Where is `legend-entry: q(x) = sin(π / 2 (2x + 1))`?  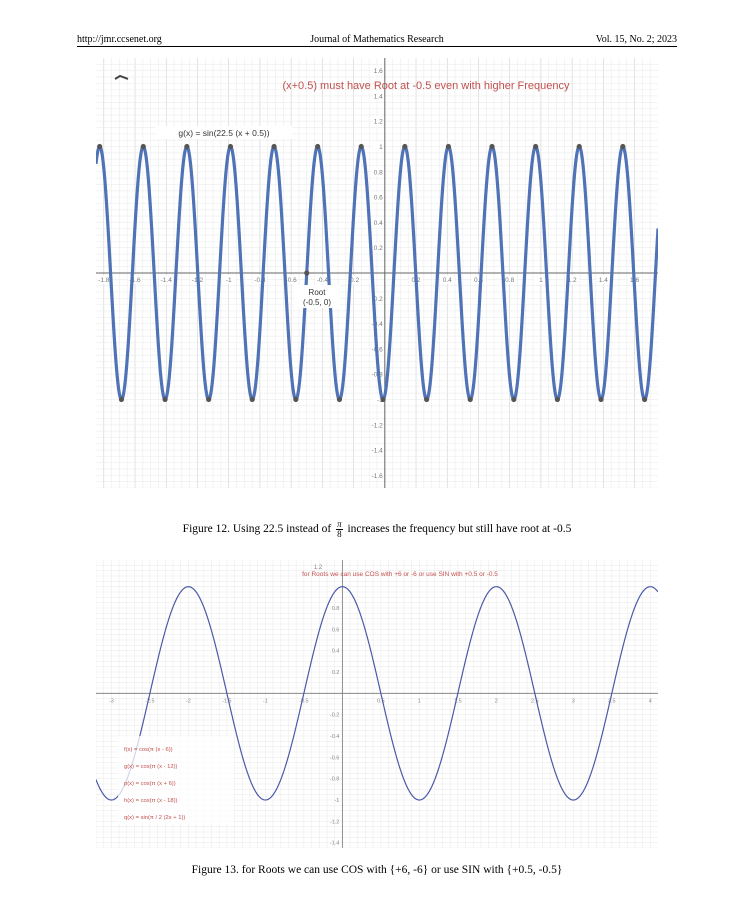 legend-entry: q(x) = sin(π / 2 (2x + 1)) is located at coordinates (154, 818).